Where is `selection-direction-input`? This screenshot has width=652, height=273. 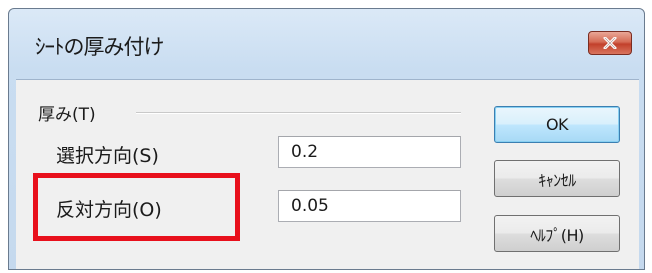
selection-direction-input is located at coordinates (369, 152).